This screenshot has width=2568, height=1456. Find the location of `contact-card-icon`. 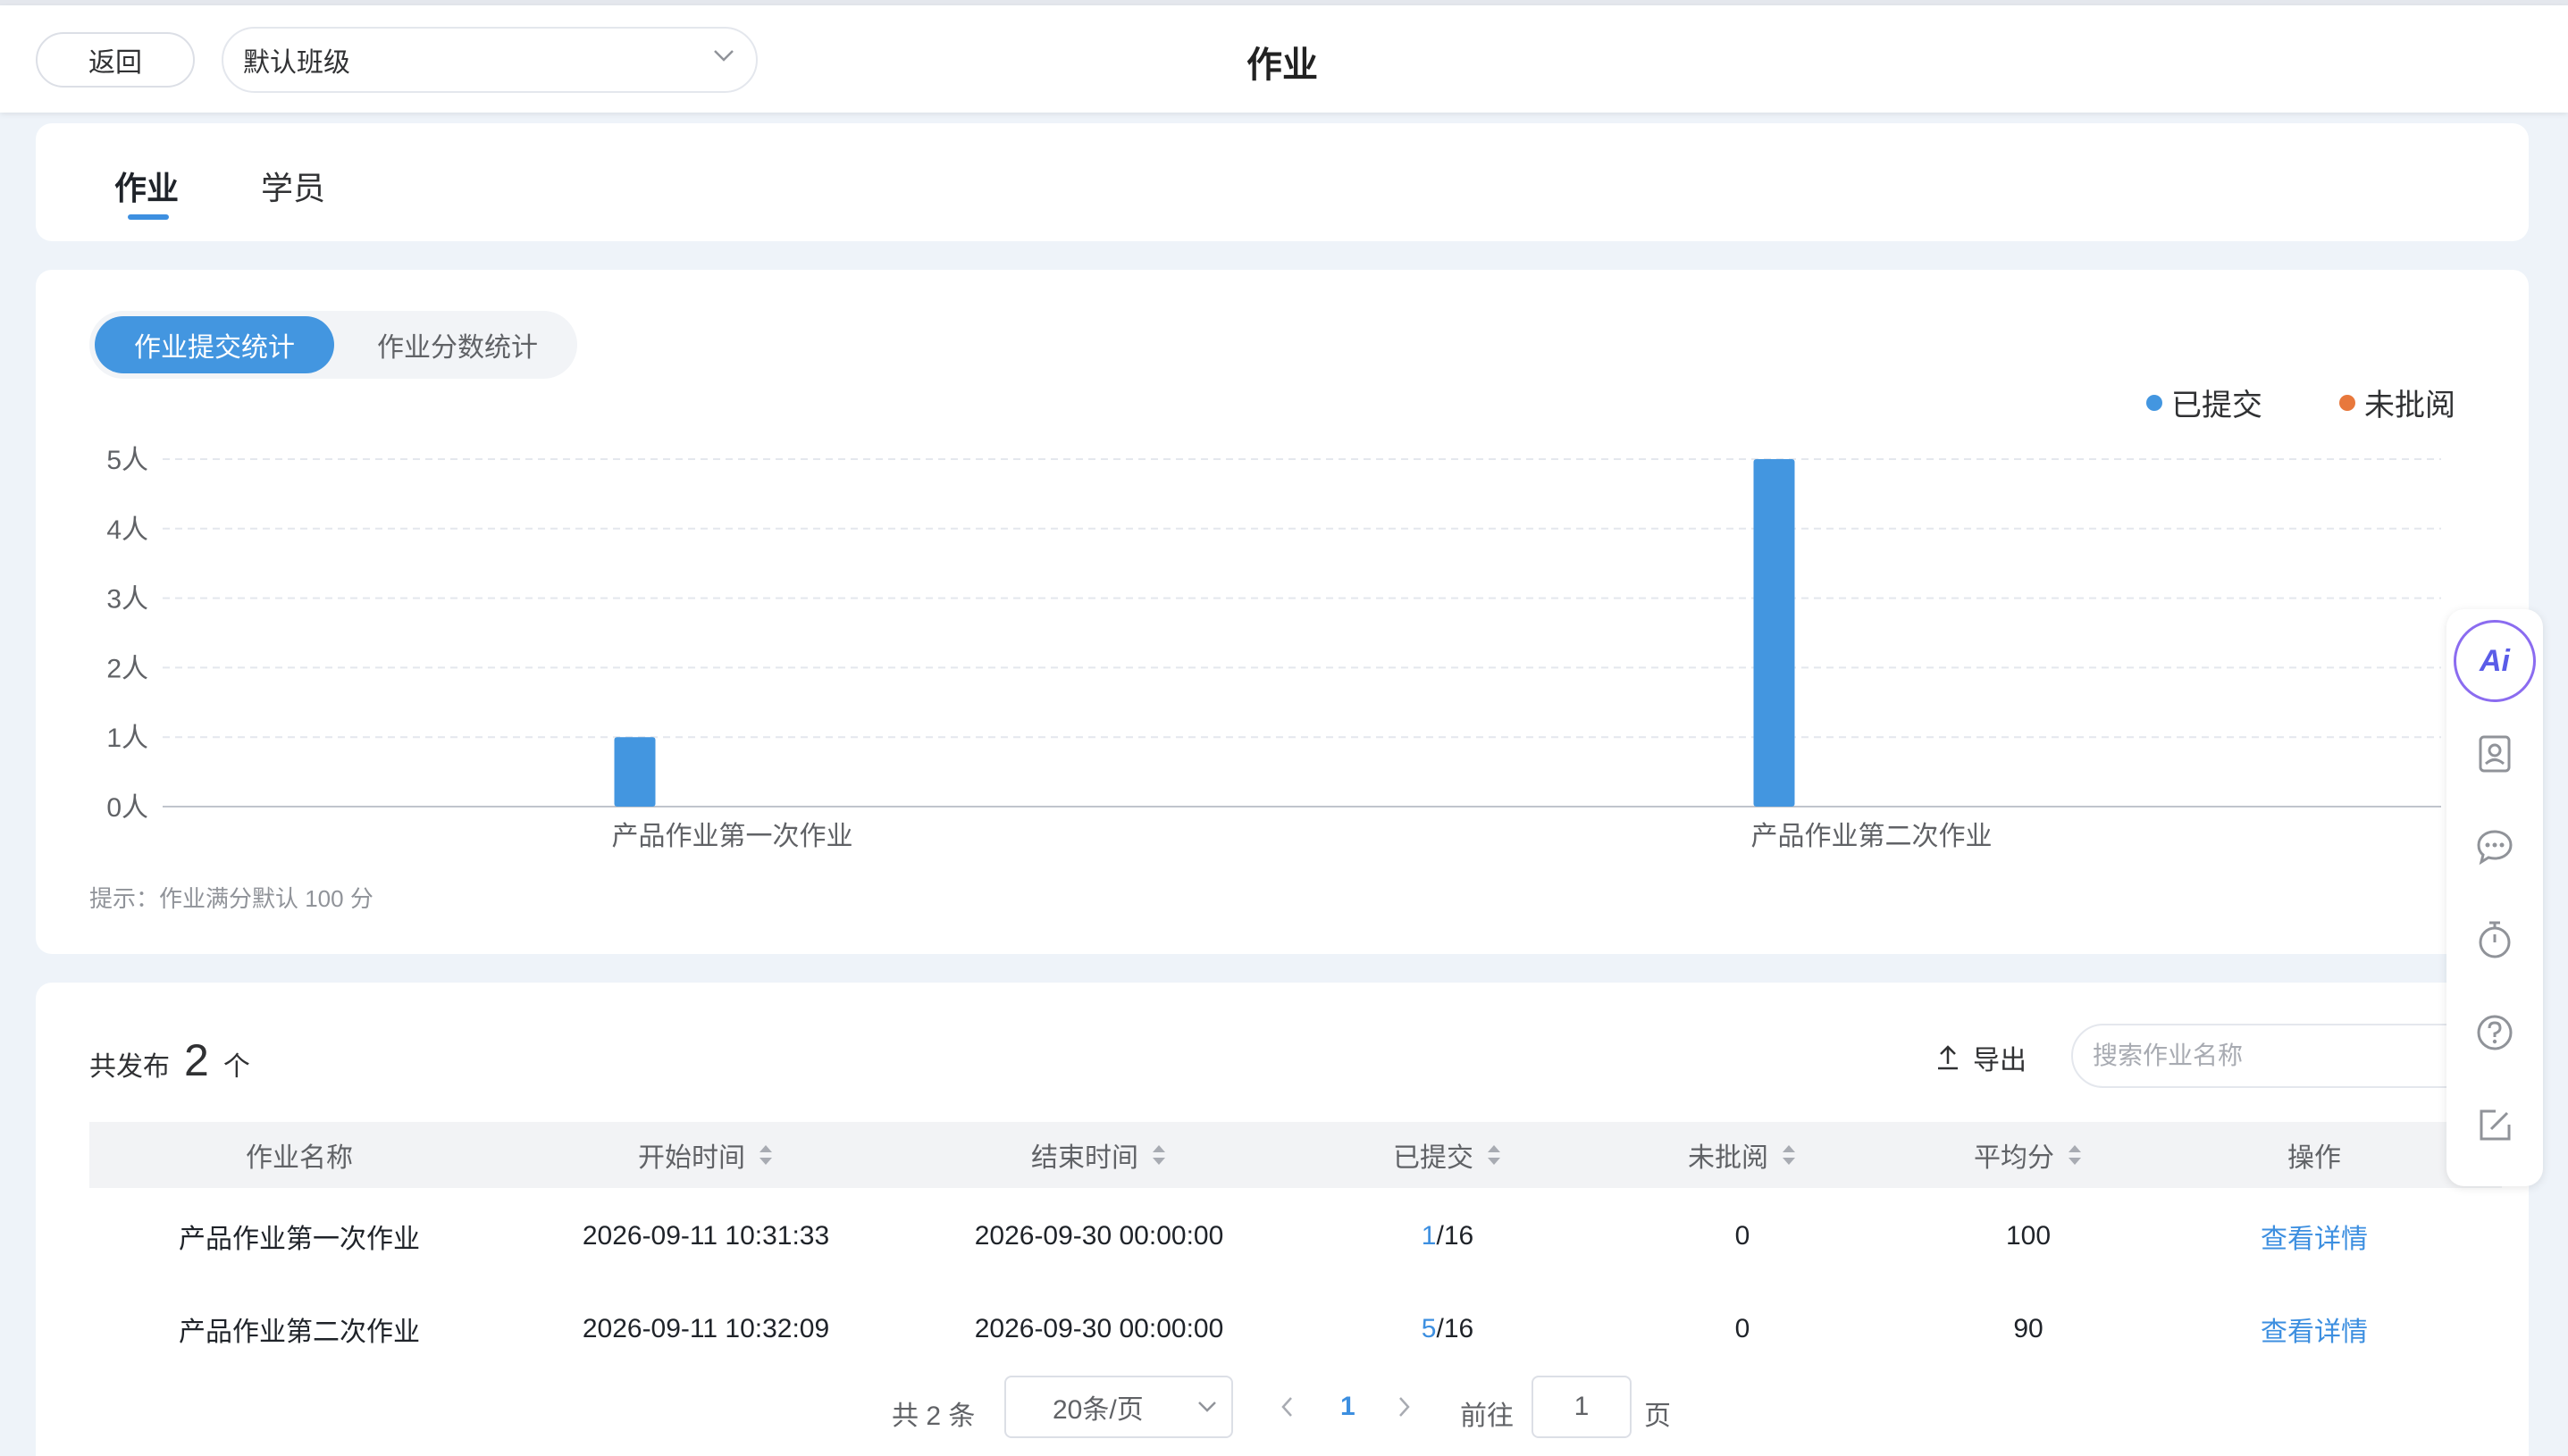

contact-card-icon is located at coordinates (2495, 754).